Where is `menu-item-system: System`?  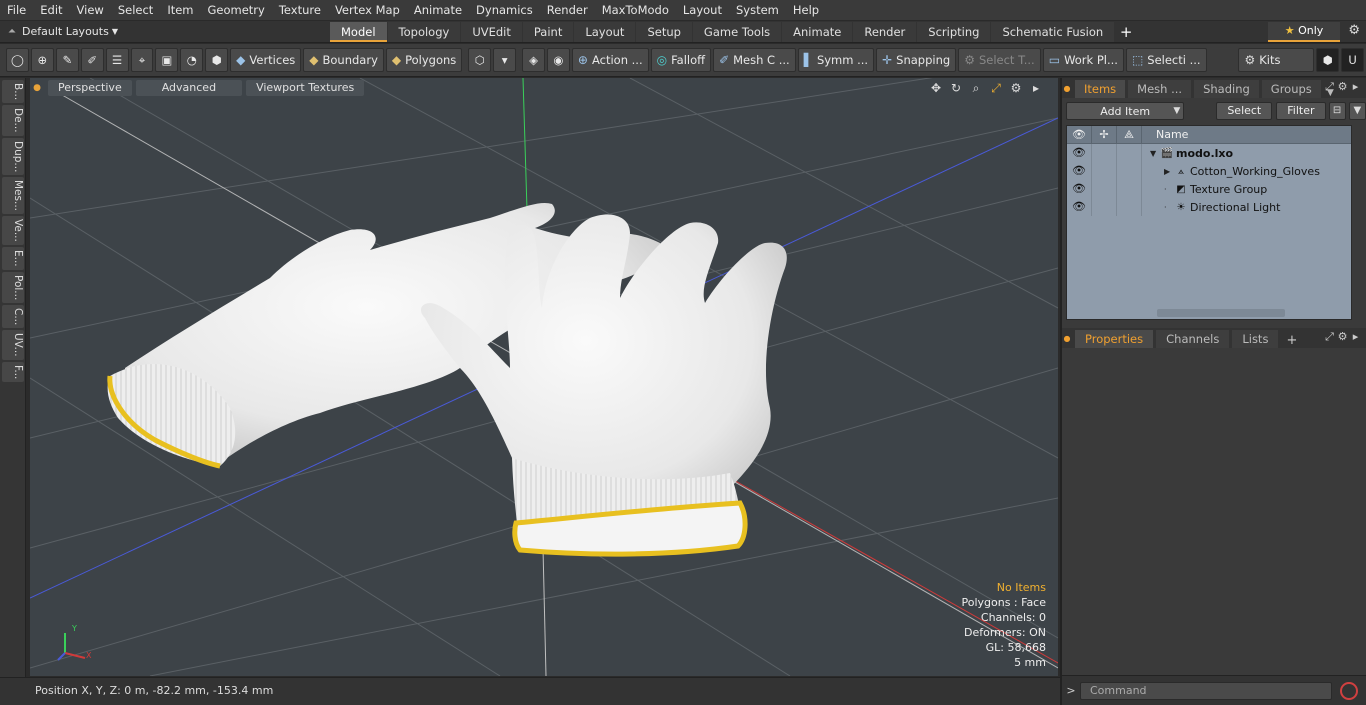 menu-item-system: System is located at coordinates (757, 10).